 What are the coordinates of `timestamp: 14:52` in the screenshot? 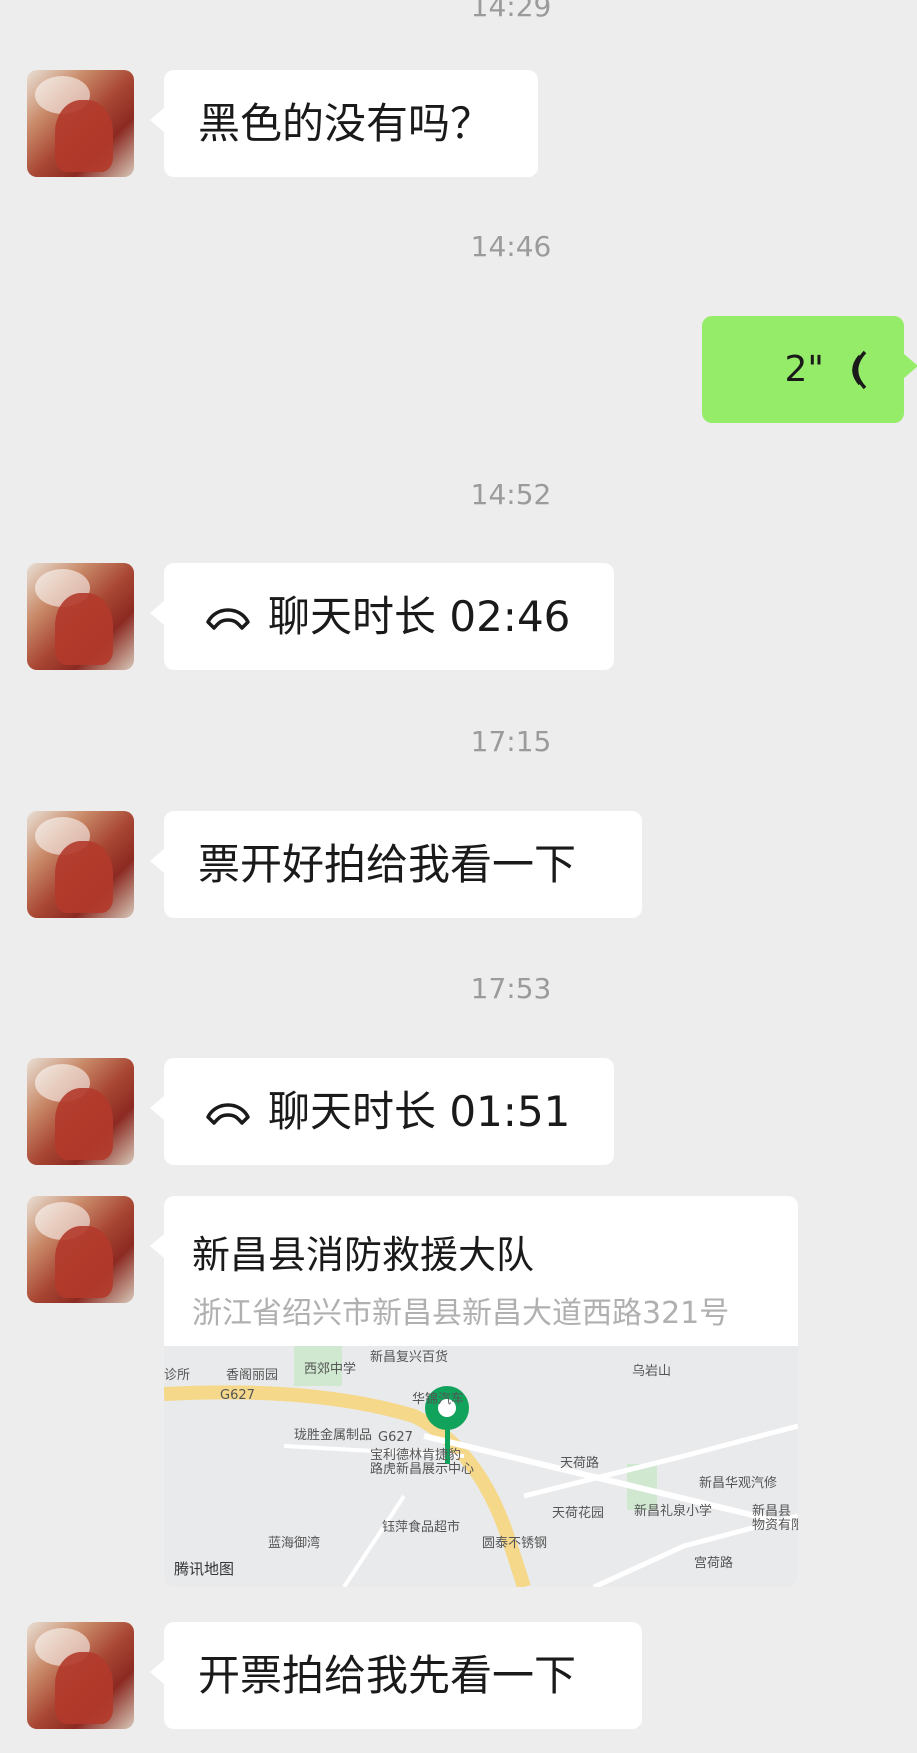 It's located at (511, 494).